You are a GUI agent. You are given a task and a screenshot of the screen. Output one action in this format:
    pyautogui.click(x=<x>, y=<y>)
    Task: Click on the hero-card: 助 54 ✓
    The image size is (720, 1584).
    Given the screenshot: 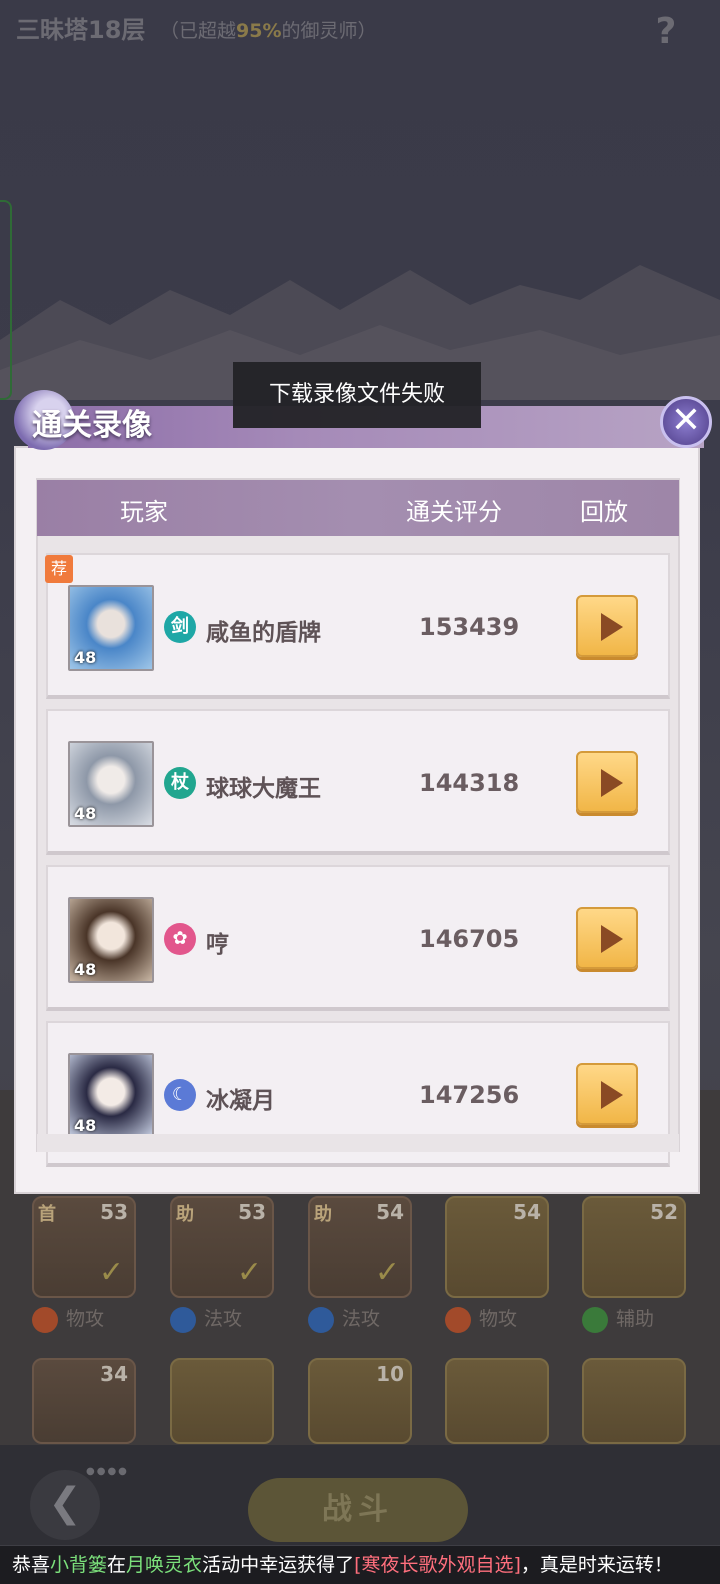 What is the action you would take?
    pyautogui.click(x=360, y=1247)
    